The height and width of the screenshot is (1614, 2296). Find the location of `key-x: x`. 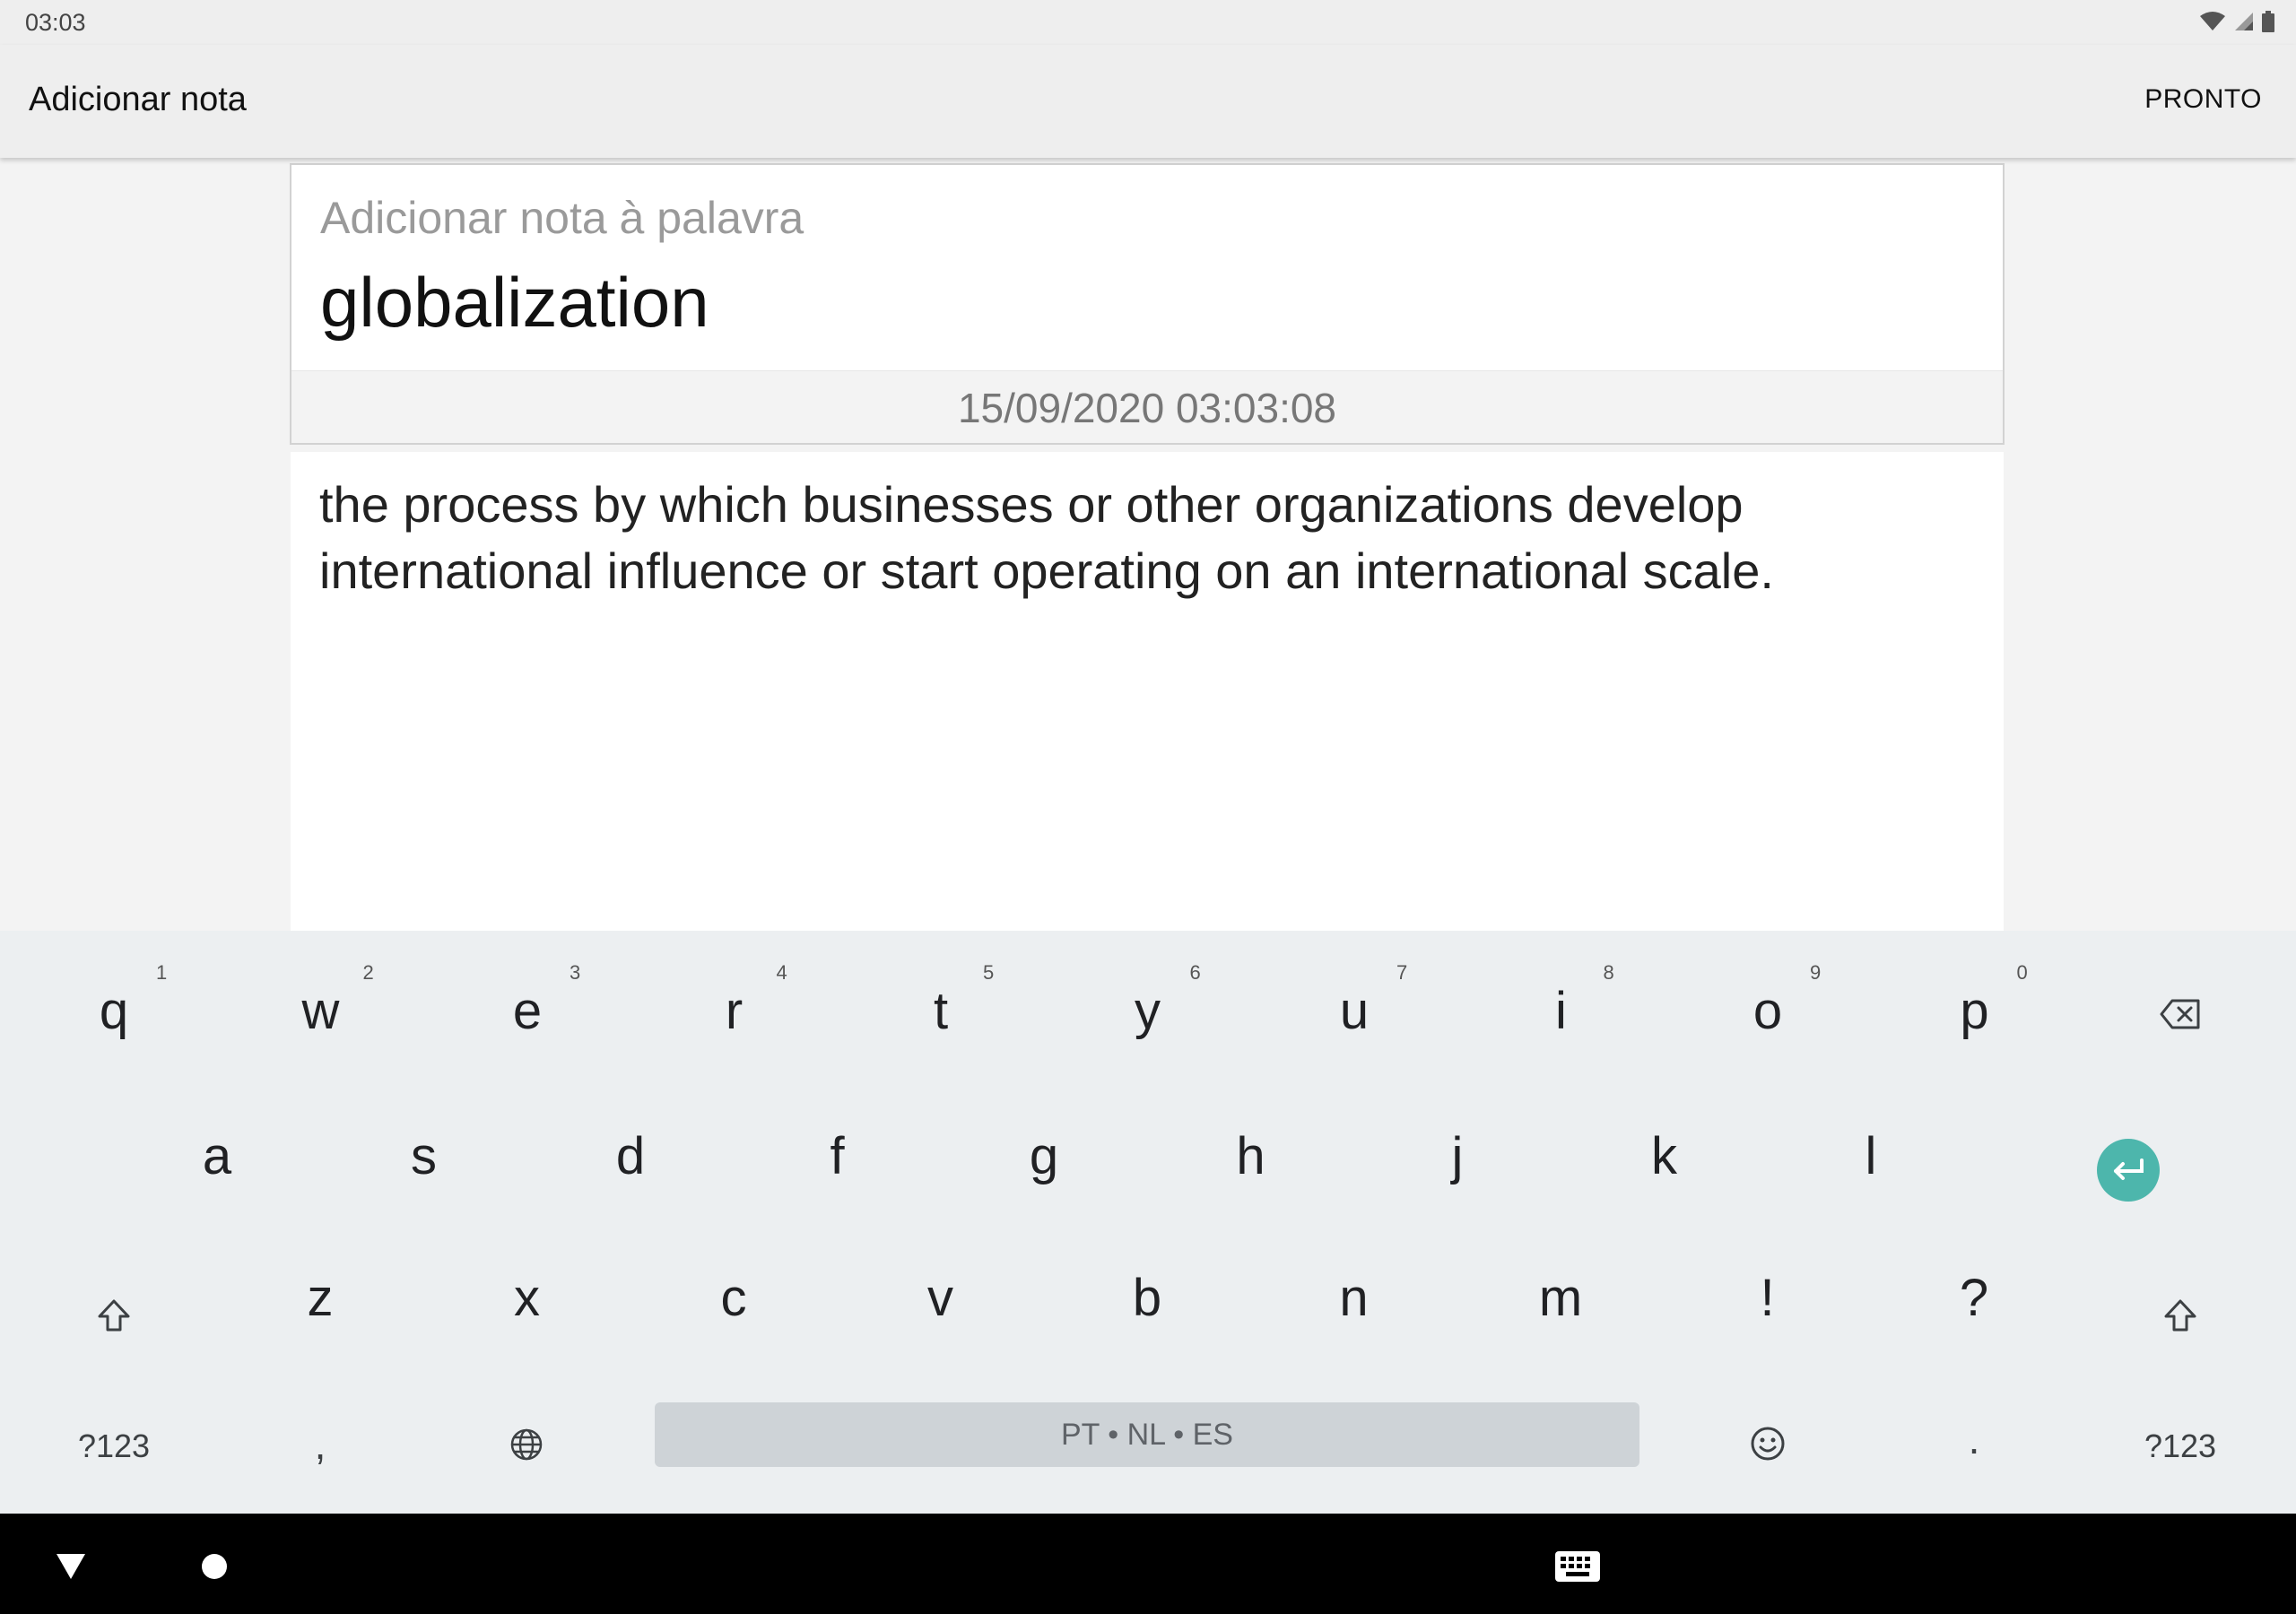

key-x: x is located at coordinates (527, 1283).